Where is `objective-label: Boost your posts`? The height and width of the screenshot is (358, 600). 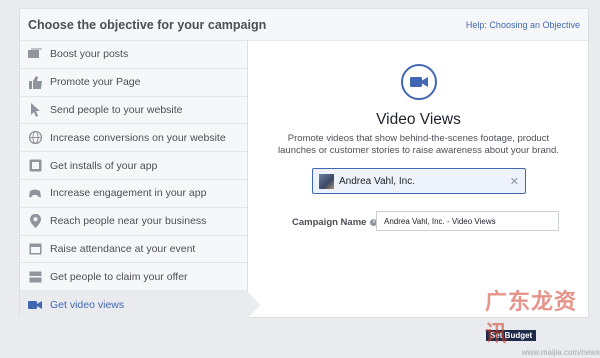
objective-label: Boost your posts is located at coordinates (89, 54).